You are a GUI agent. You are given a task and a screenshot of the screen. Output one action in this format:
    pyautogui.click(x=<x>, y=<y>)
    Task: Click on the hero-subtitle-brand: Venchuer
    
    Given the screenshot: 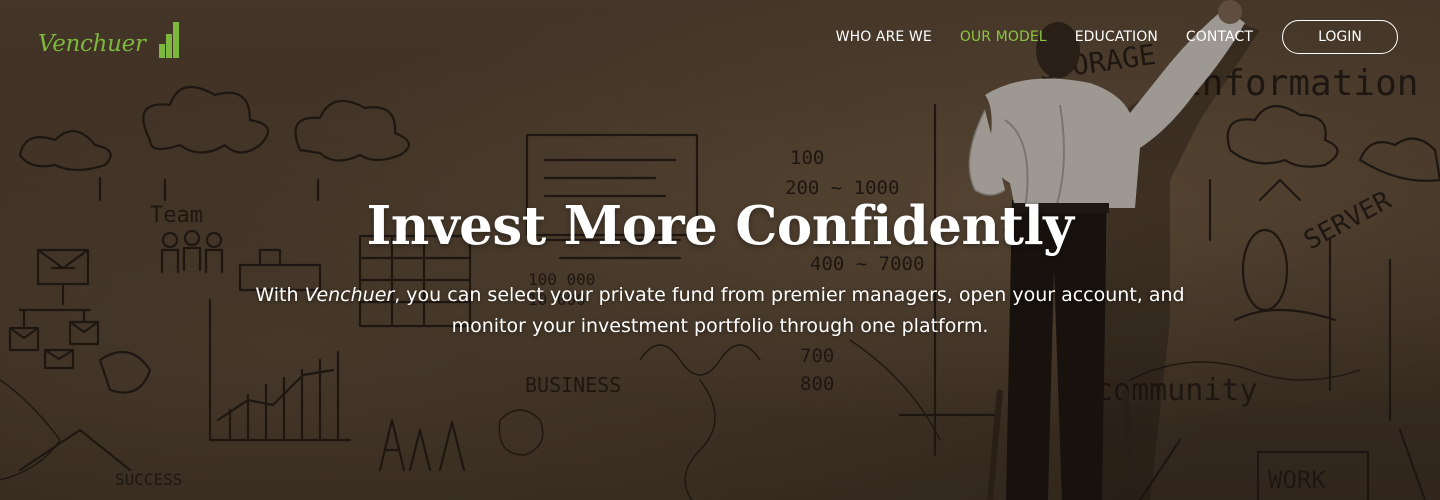 What is the action you would take?
    pyautogui.click(x=349, y=295)
    